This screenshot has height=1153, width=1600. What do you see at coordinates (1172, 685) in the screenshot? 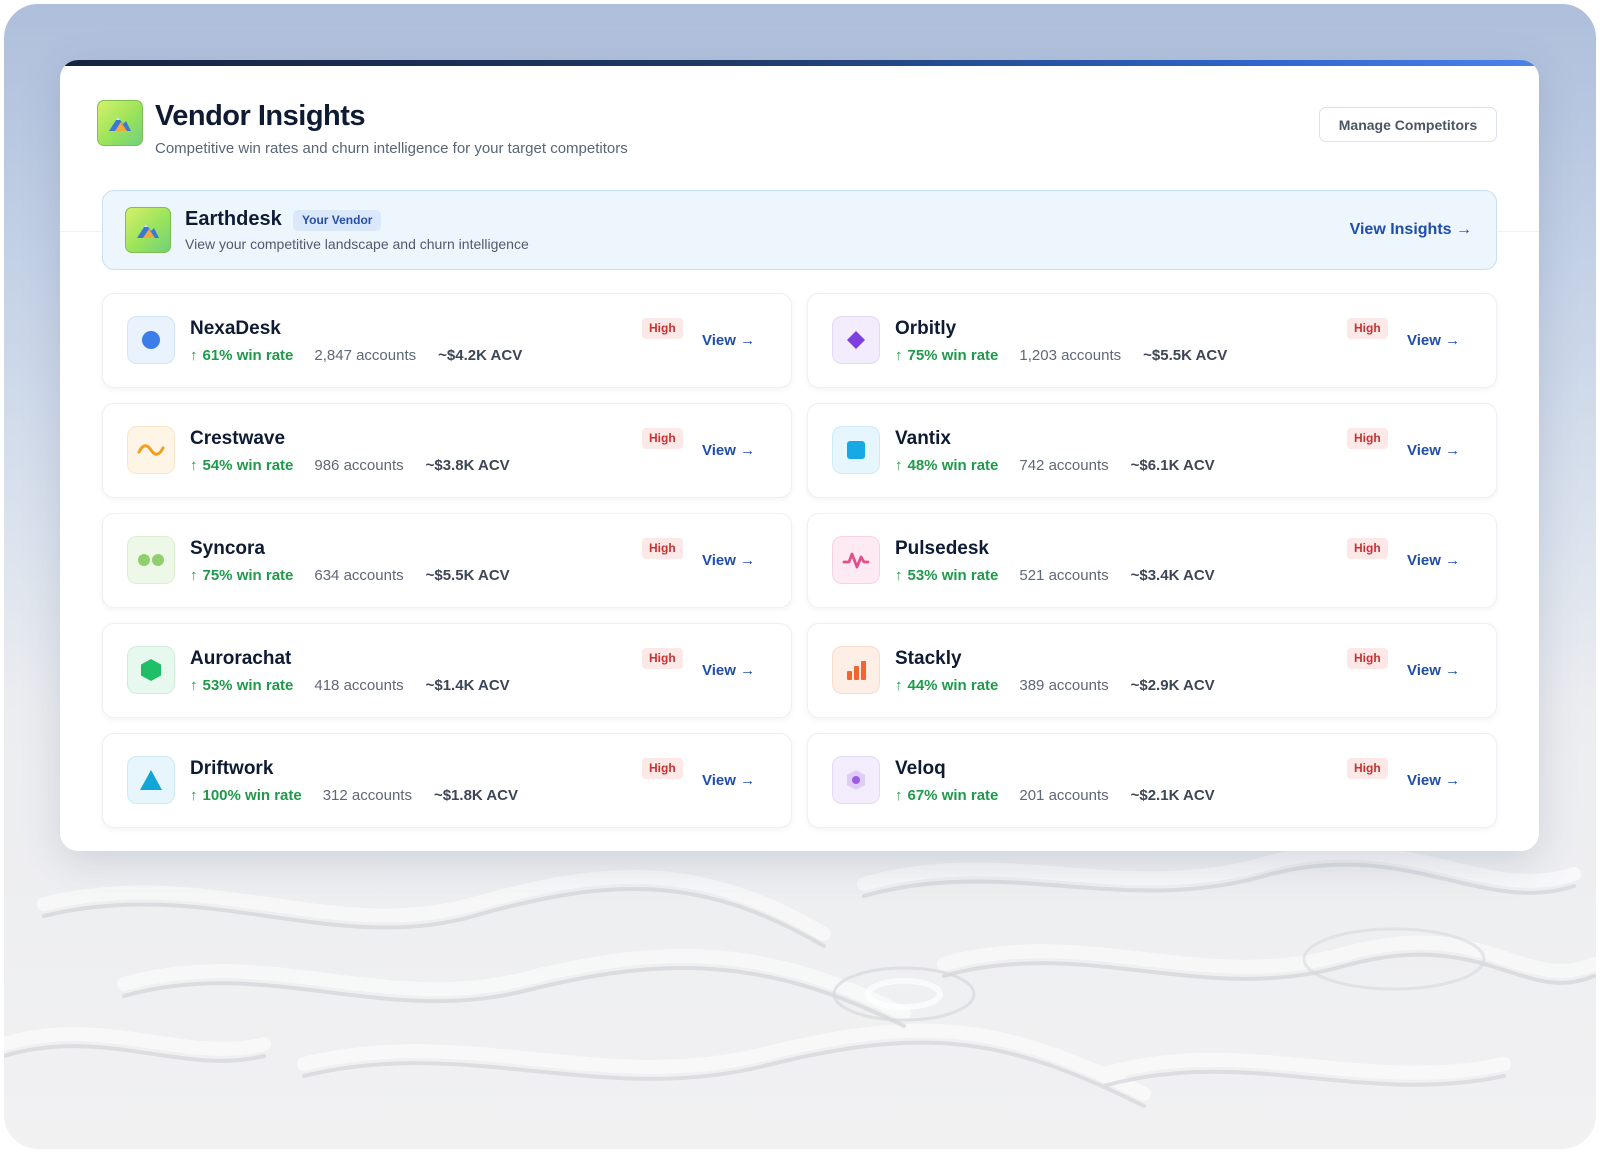
I see `acv-value: ~$2.9K ACV` at bounding box center [1172, 685].